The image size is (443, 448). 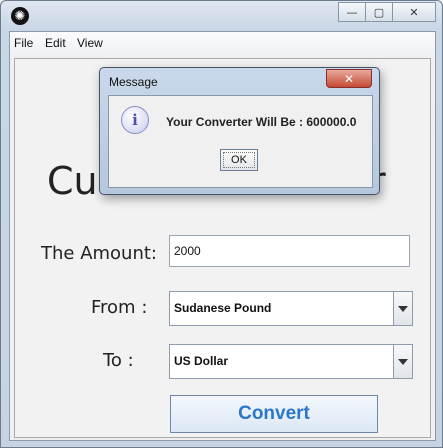 What do you see at coordinates (119, 307) in the screenshot?
I see `from-label: From :` at bounding box center [119, 307].